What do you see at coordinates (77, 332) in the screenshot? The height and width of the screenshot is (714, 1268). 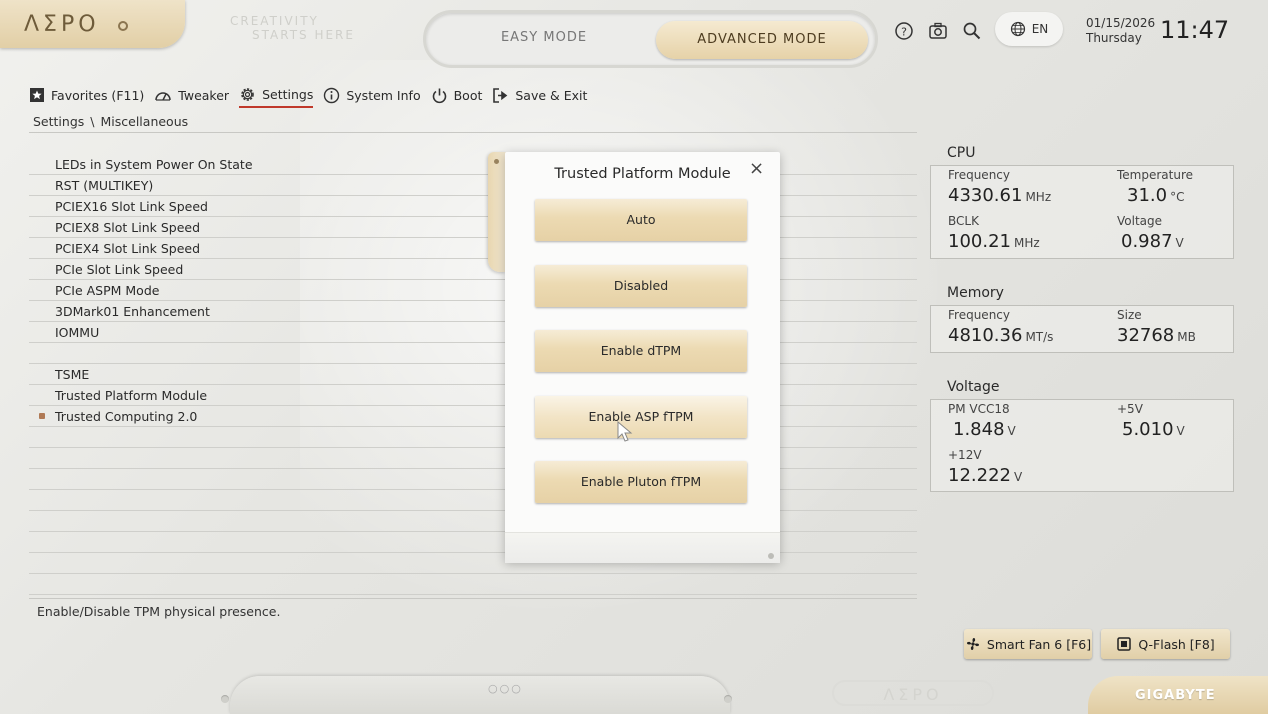 I see `setting-label: IOMMU` at bounding box center [77, 332].